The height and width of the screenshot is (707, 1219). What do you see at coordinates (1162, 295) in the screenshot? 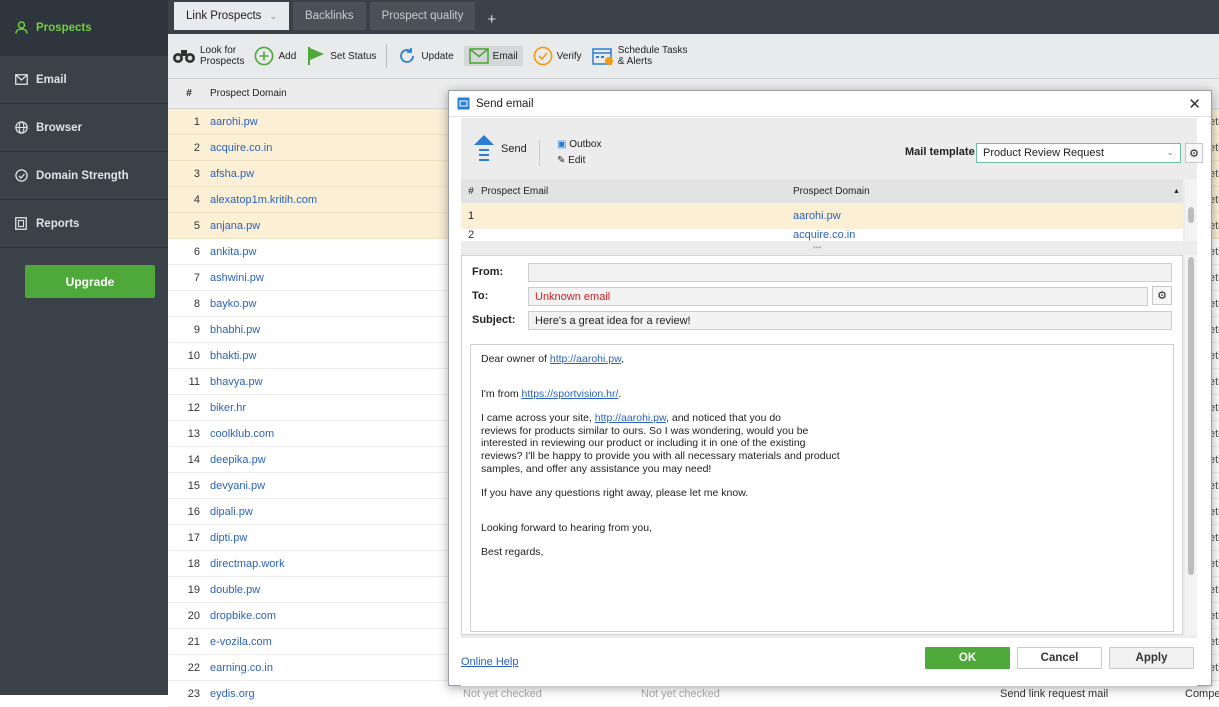
I see `recipient-settings-button: ⚙` at bounding box center [1162, 295].